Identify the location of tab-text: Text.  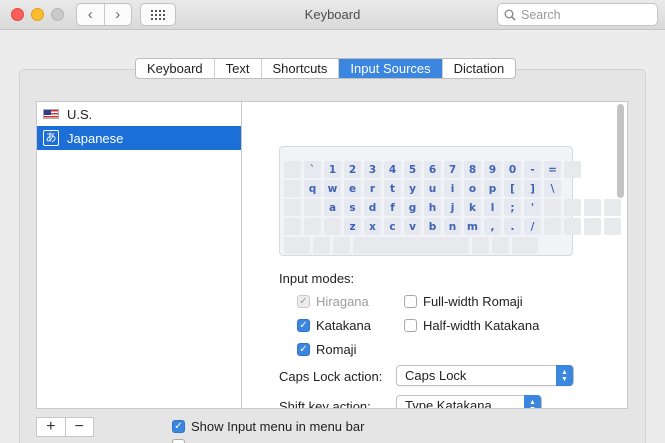
(237, 68).